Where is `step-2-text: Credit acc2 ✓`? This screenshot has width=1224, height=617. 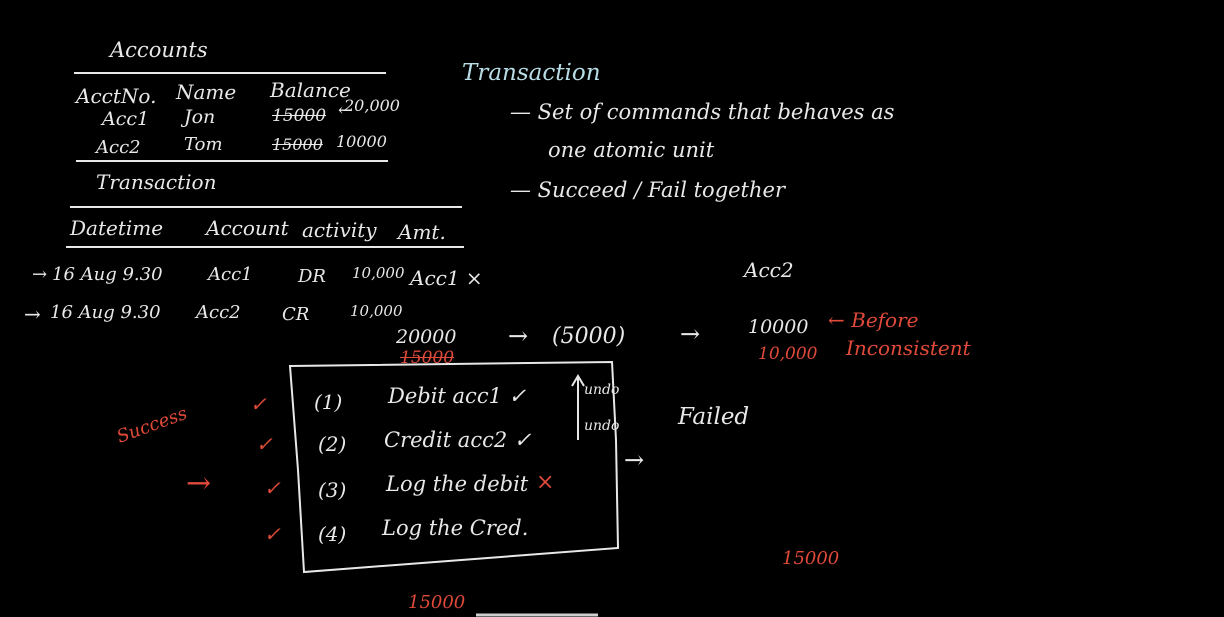
step-2-text: Credit acc2 ✓ is located at coordinates (458, 440).